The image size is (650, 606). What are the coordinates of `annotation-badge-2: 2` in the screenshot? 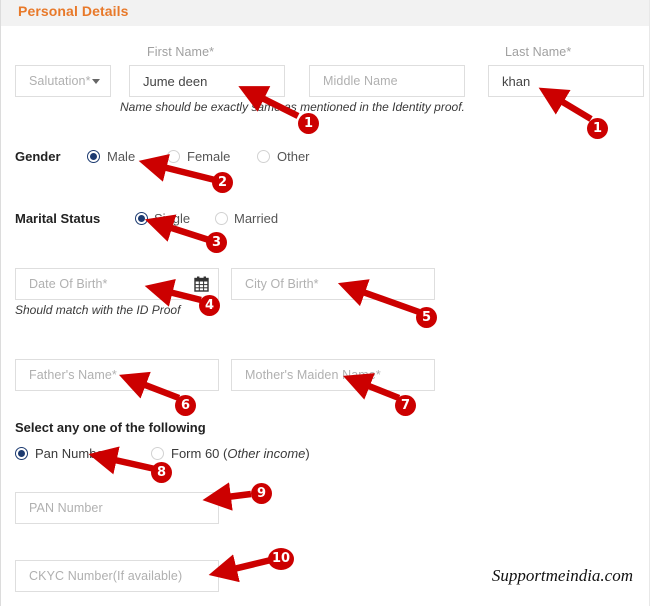 It's located at (222, 182).